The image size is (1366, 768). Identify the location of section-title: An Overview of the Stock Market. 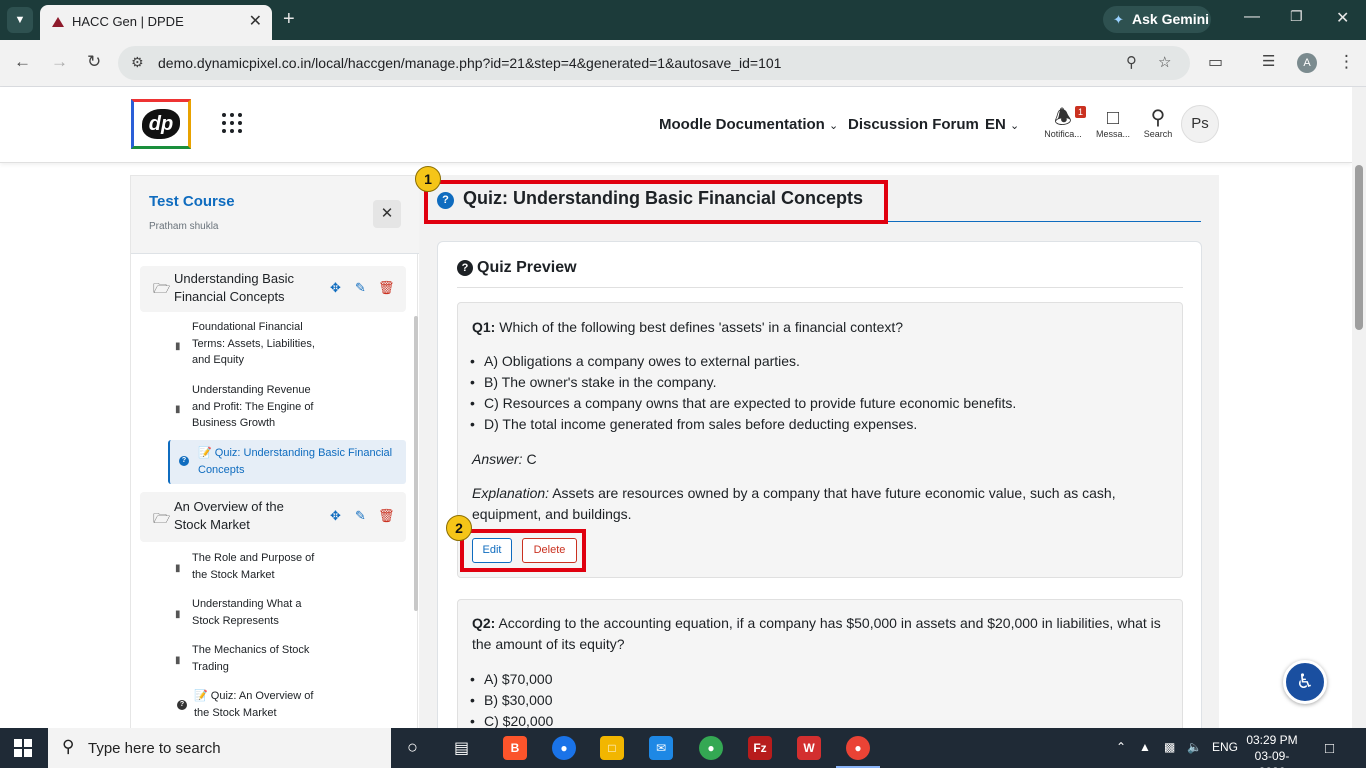
(244, 516).